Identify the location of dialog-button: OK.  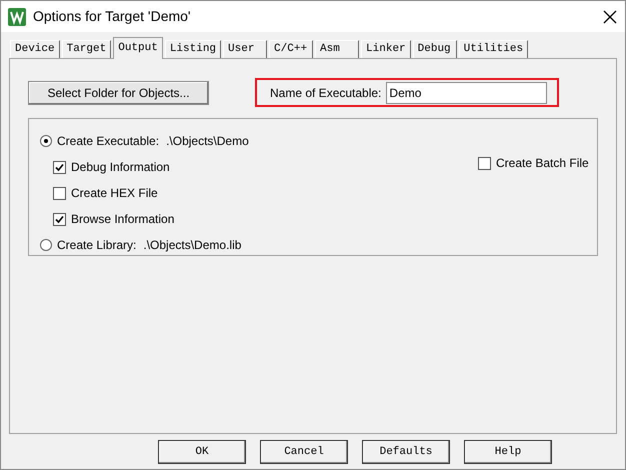
(202, 452).